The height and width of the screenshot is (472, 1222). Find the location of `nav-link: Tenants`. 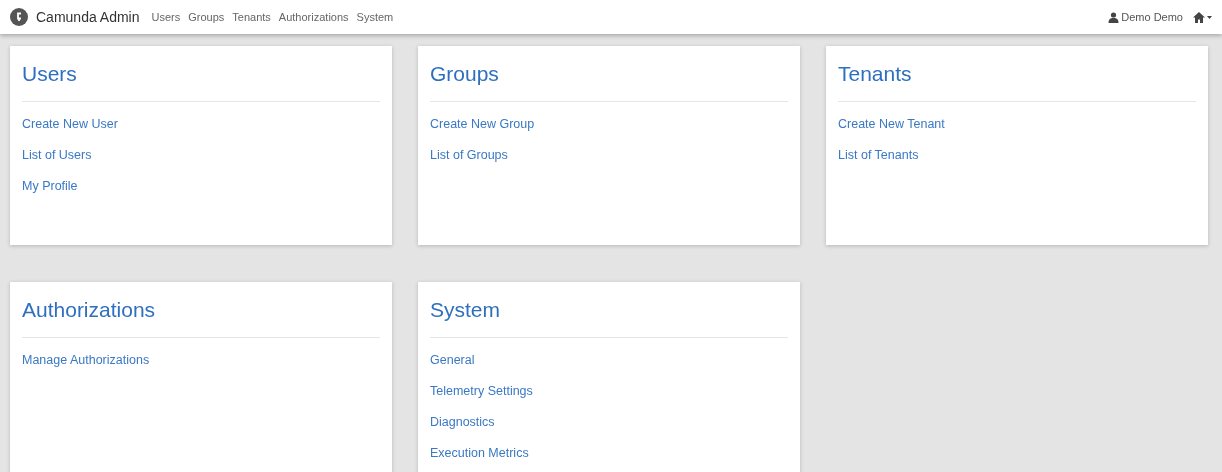

nav-link: Tenants is located at coordinates (251, 17).